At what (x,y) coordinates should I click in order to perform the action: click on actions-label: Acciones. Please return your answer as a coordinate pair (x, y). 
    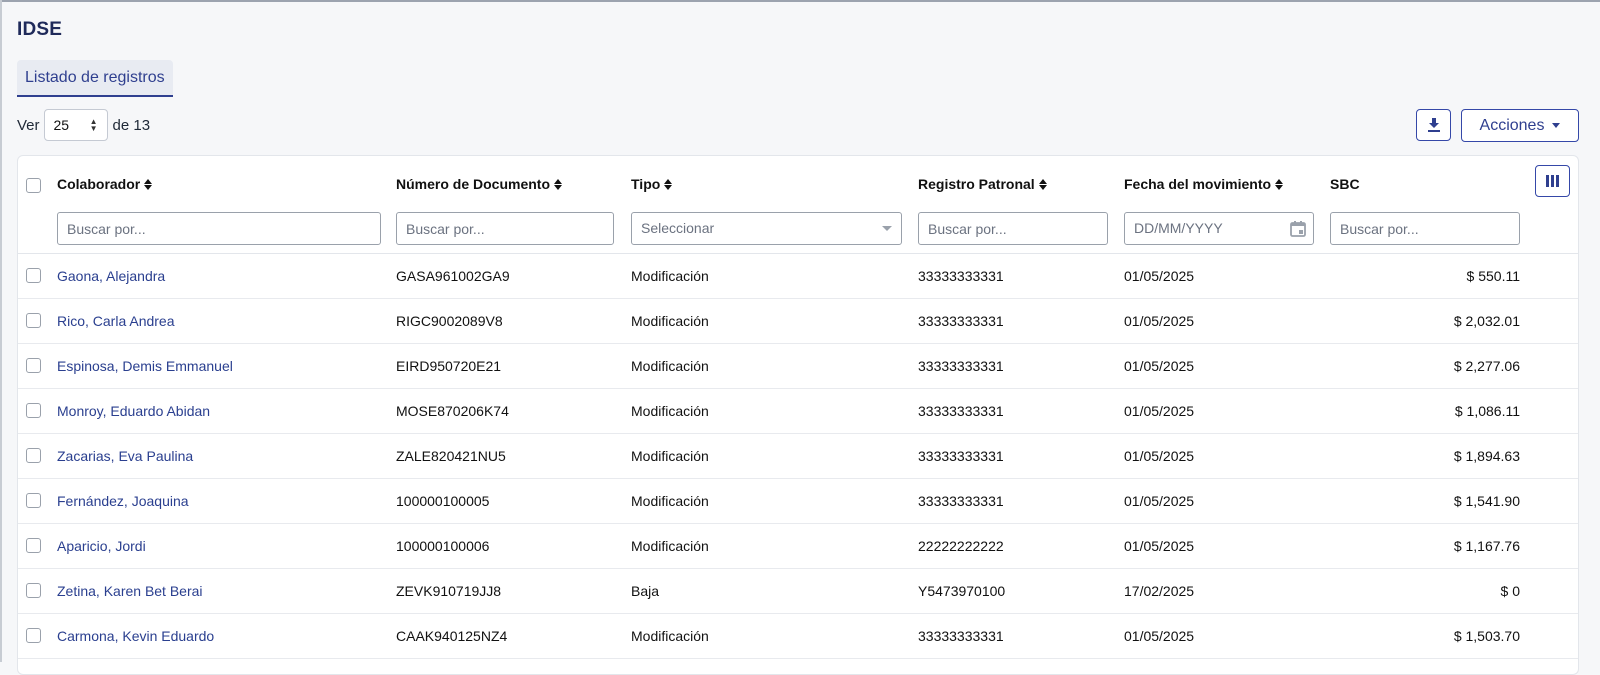
    Looking at the image, I should click on (1512, 125).